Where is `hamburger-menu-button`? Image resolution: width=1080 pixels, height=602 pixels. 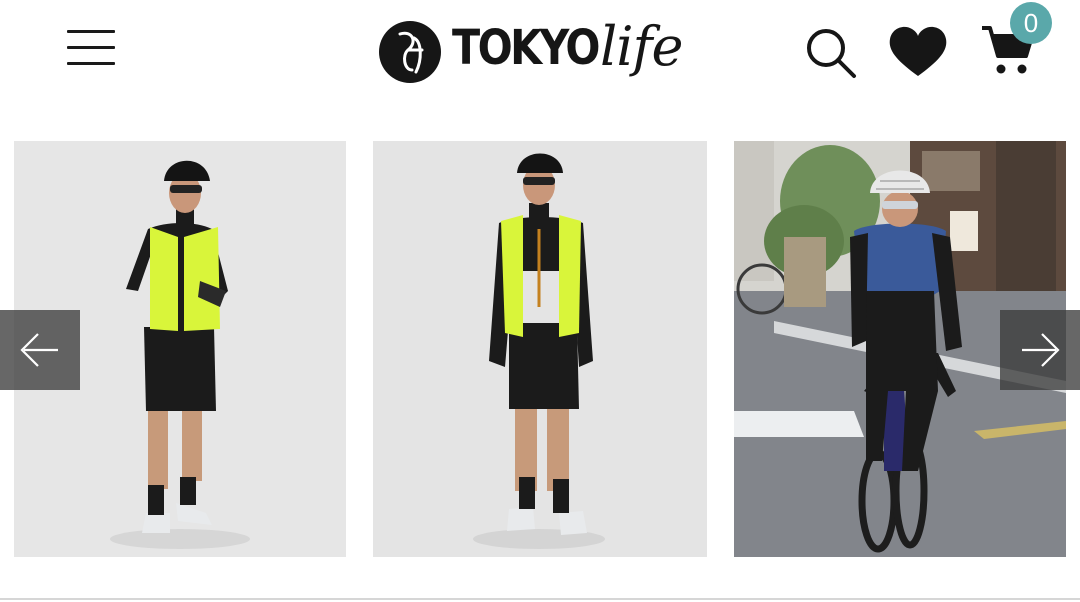
hamburger-menu-button is located at coordinates (91, 48).